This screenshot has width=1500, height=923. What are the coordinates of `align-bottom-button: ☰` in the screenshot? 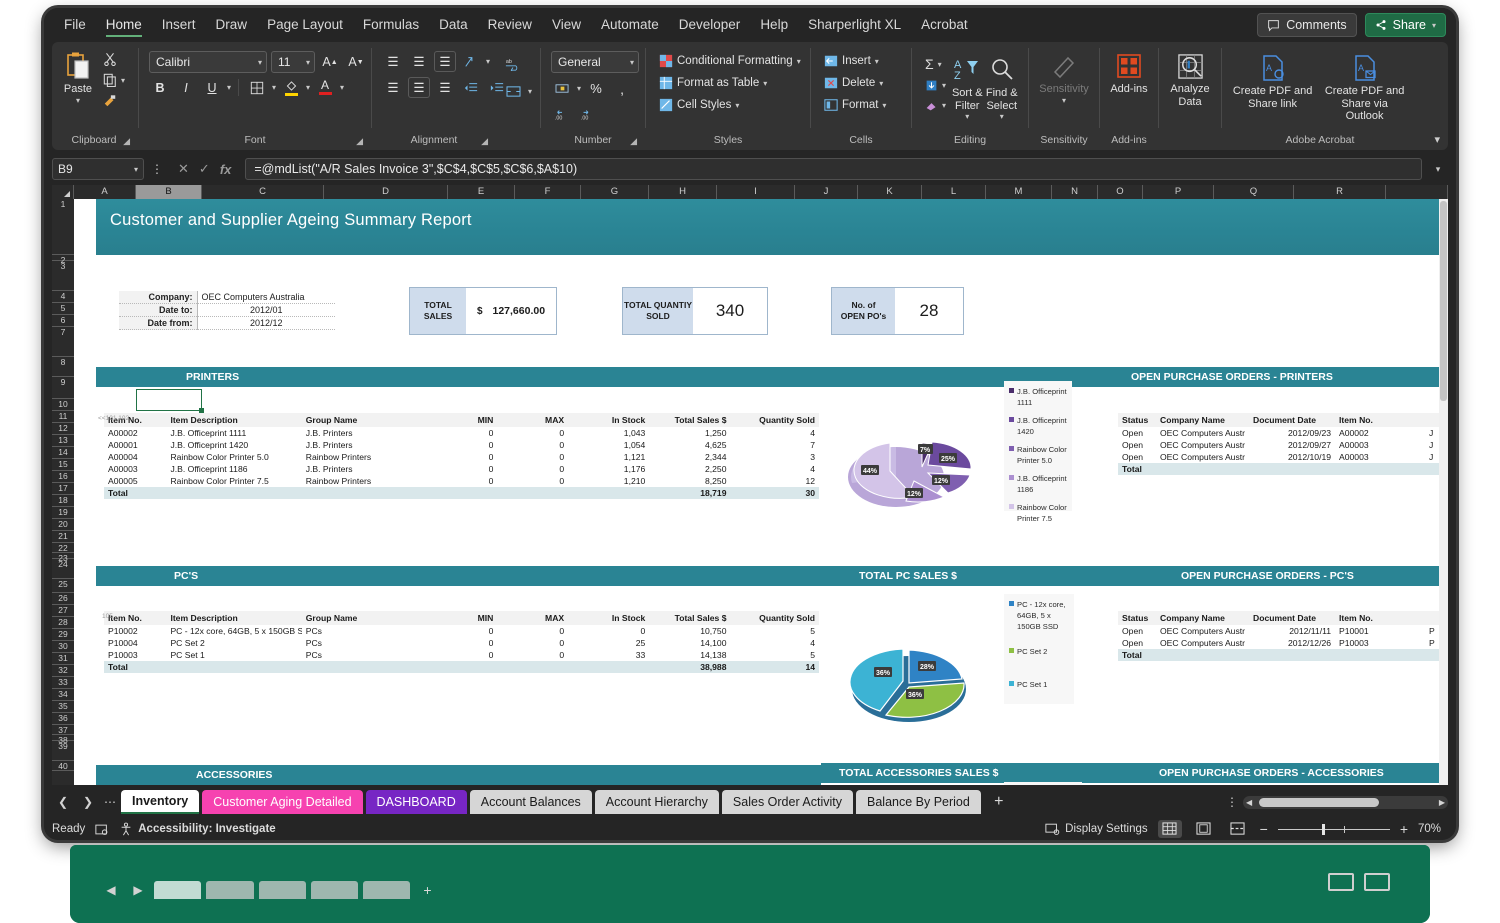 It's located at (445, 61).